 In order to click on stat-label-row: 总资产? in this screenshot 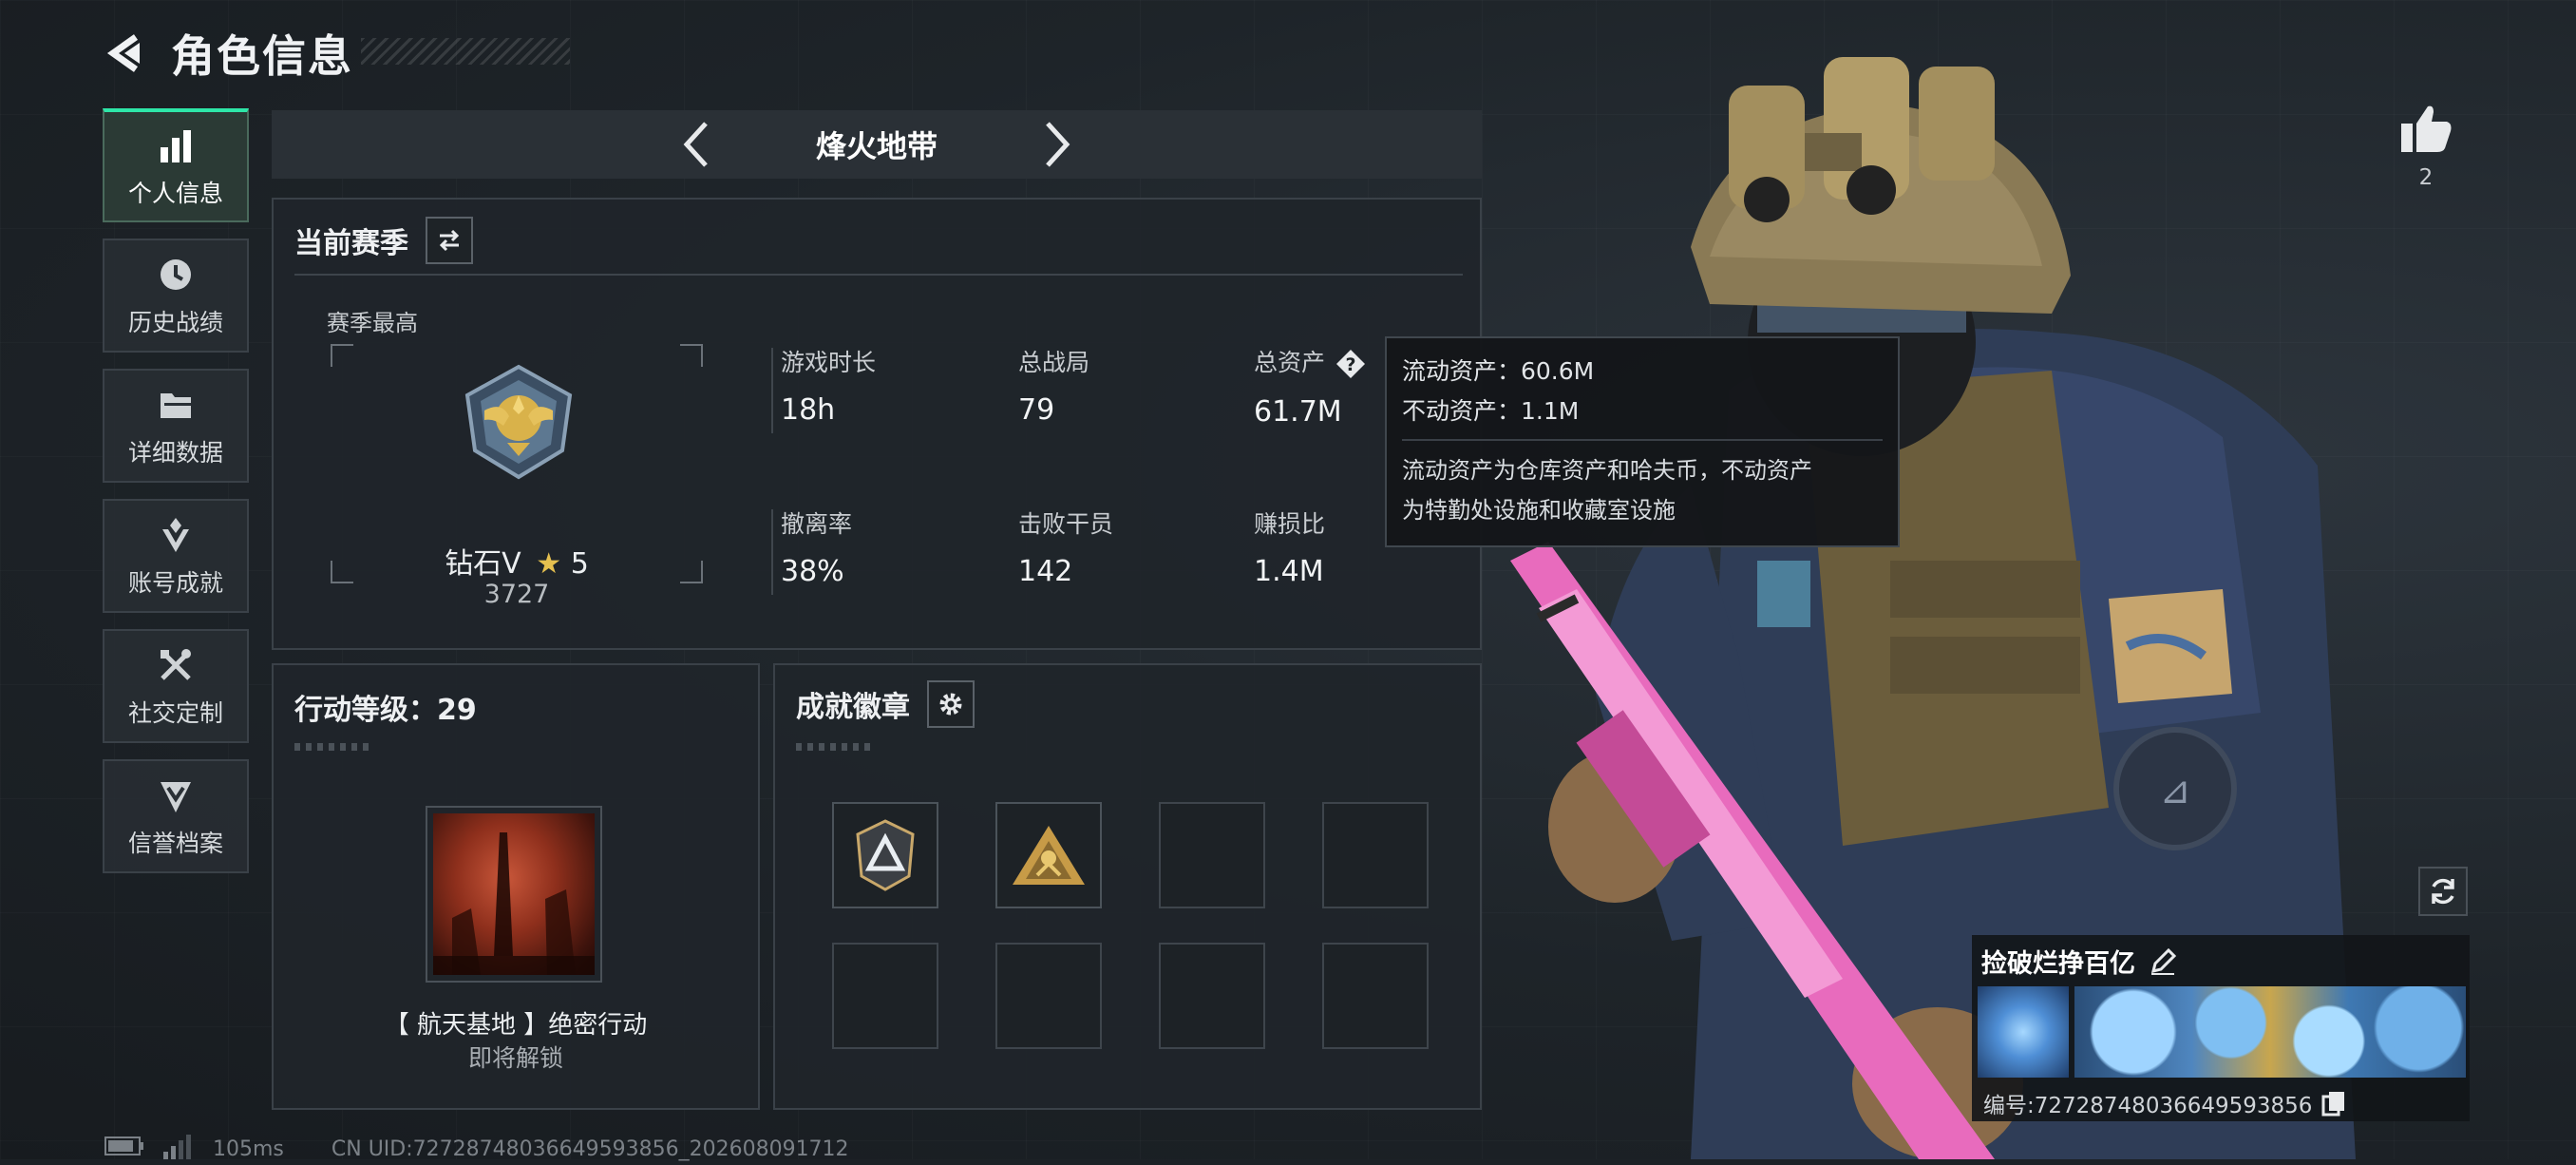, I will do `click(1330, 362)`.